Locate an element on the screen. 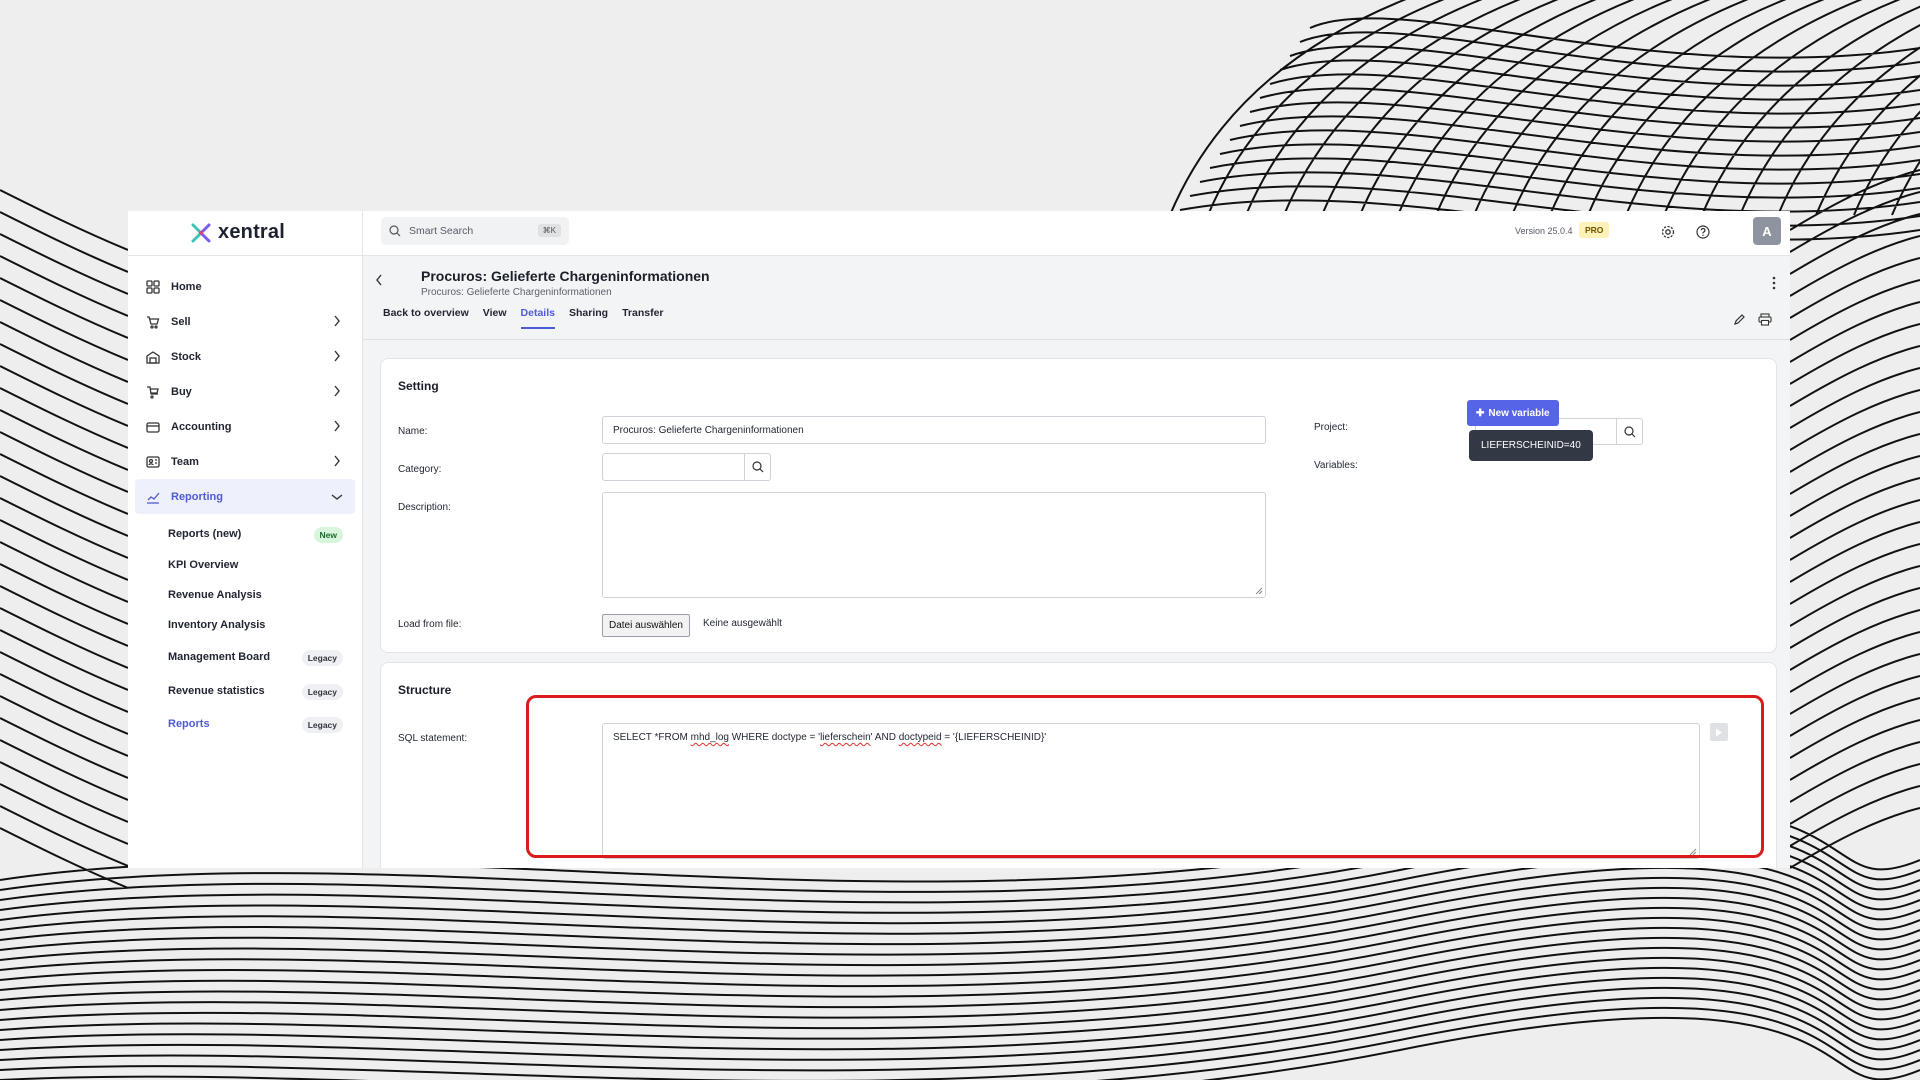 The width and height of the screenshot is (1920, 1080). sidebar-item-sell: Sell is located at coordinates (245, 321).